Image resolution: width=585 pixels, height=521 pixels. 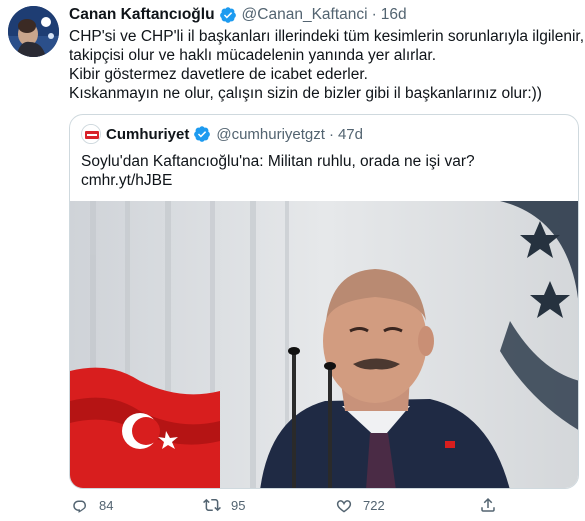 I want to click on quoted-tweet-time: 47d, so click(x=350, y=134).